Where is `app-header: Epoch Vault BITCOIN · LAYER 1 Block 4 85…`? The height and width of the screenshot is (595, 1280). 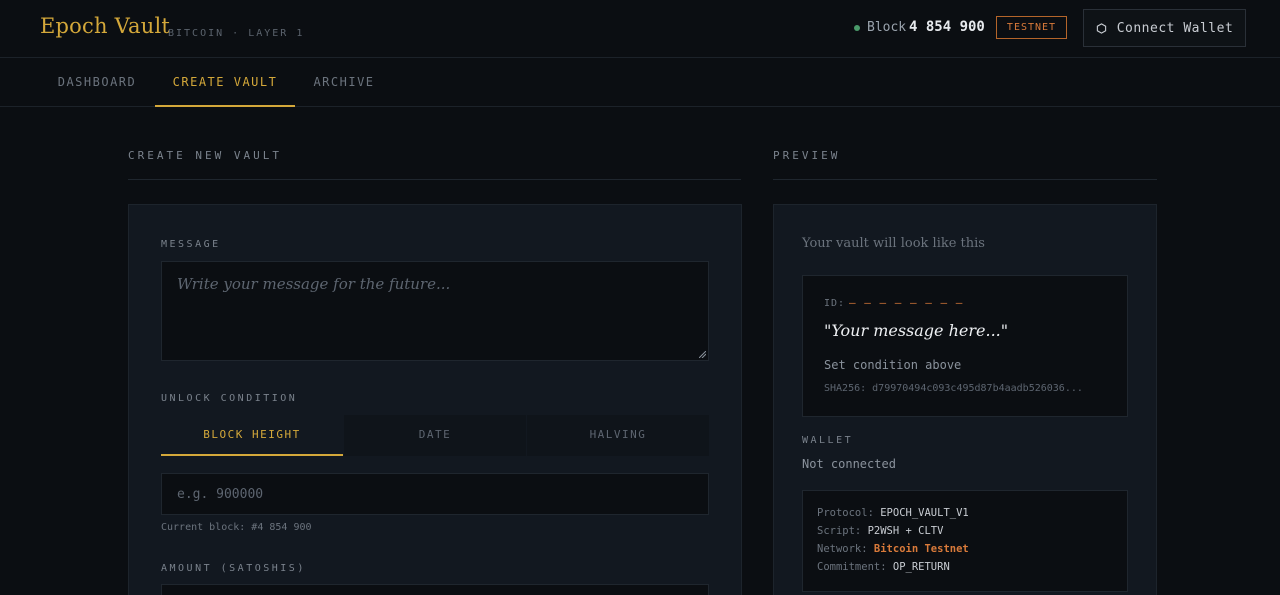
app-header: Epoch Vault BITCOIN · LAYER 1 Block 4 85… is located at coordinates (640, 29).